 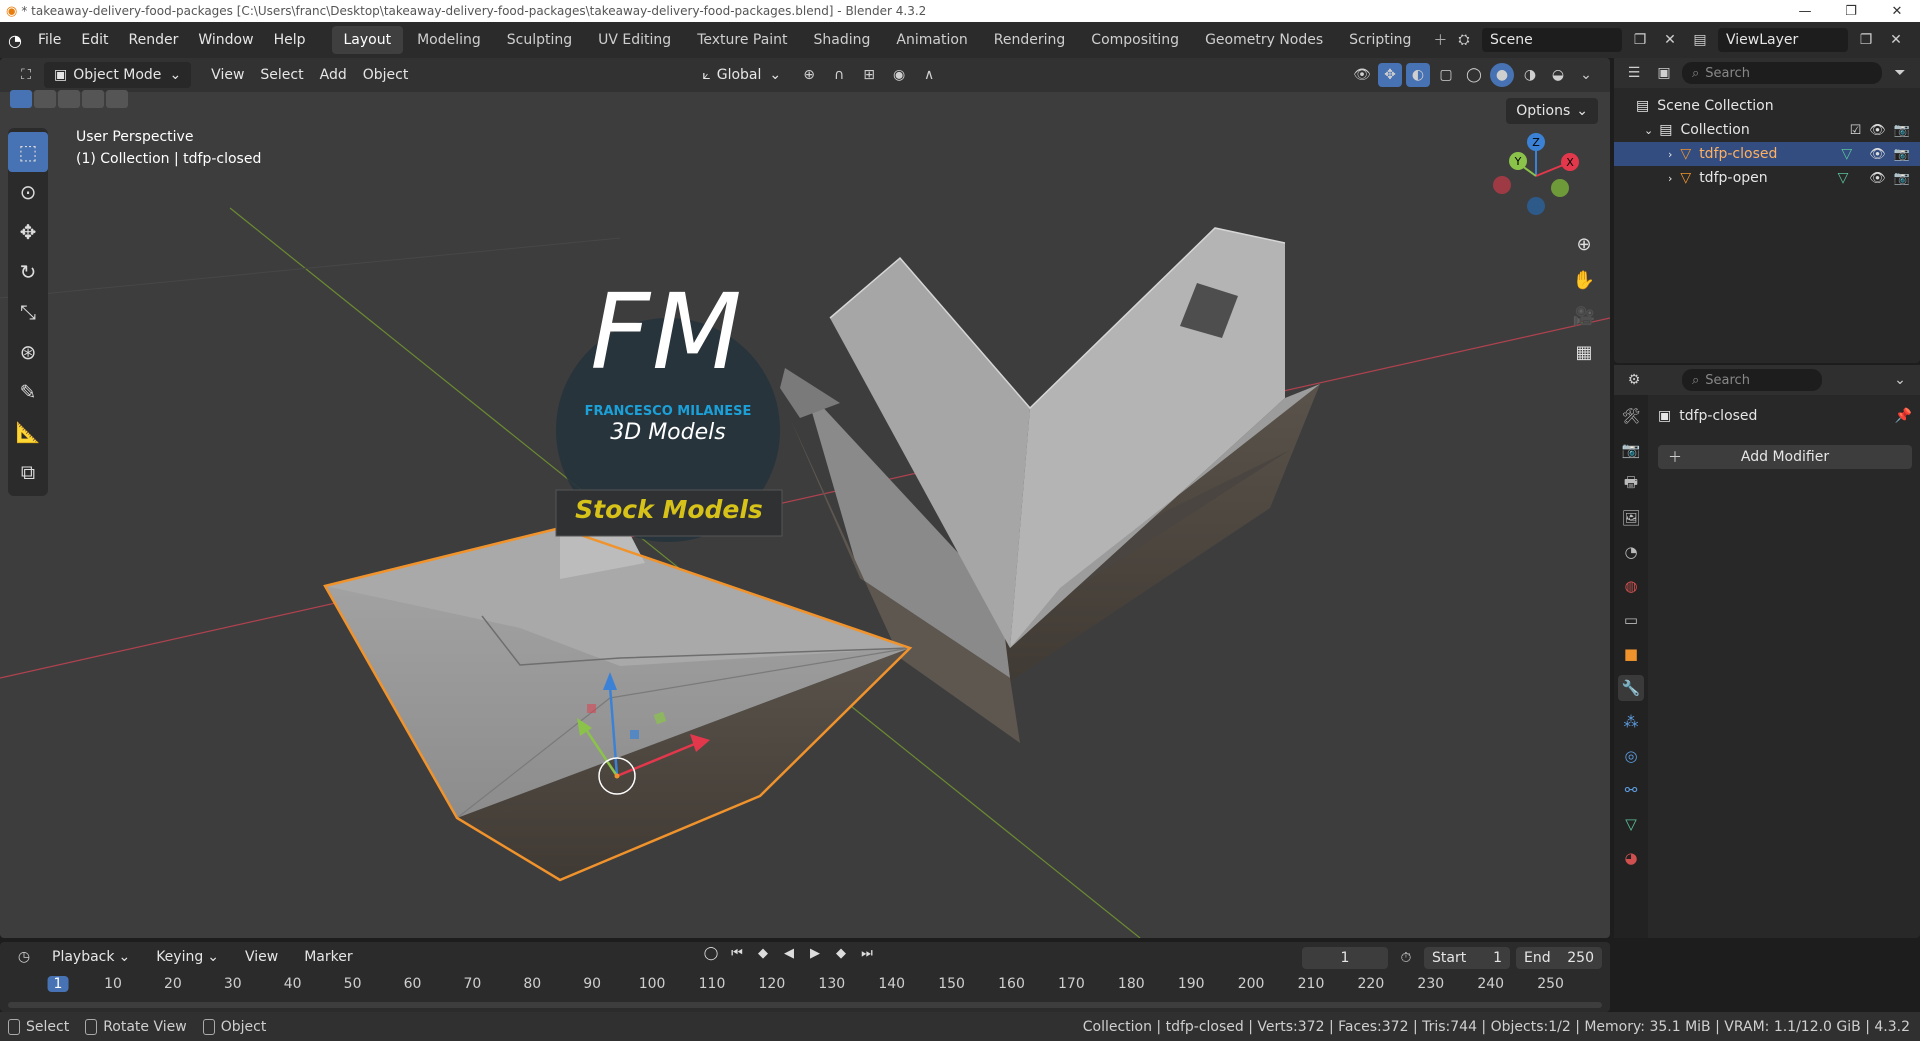 What do you see at coordinates (1631, 688) in the screenshot?
I see `modifier-tab-icon: 🔧` at bounding box center [1631, 688].